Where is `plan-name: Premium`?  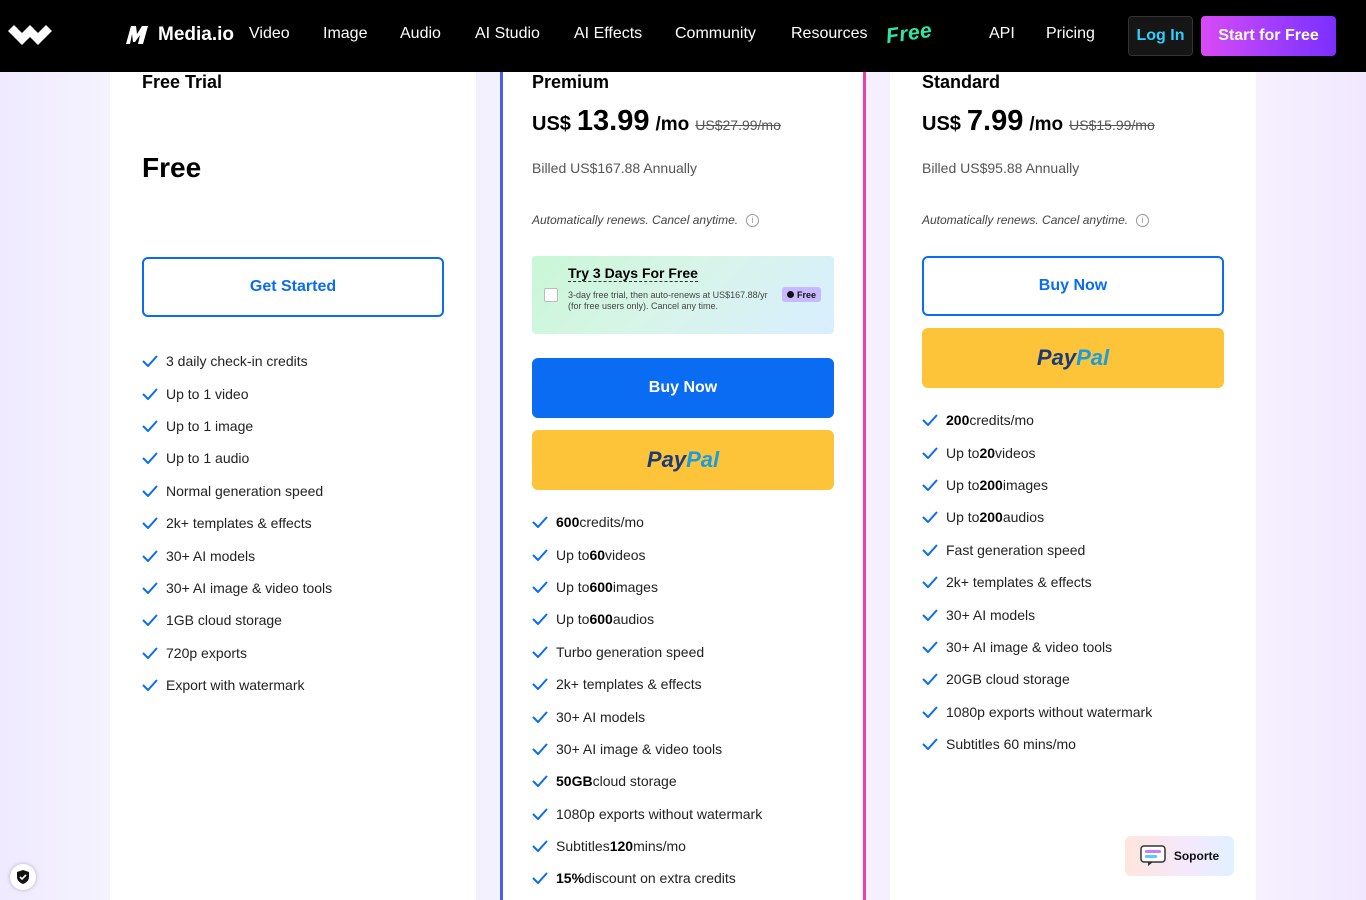
plan-name: Premium is located at coordinates (571, 82).